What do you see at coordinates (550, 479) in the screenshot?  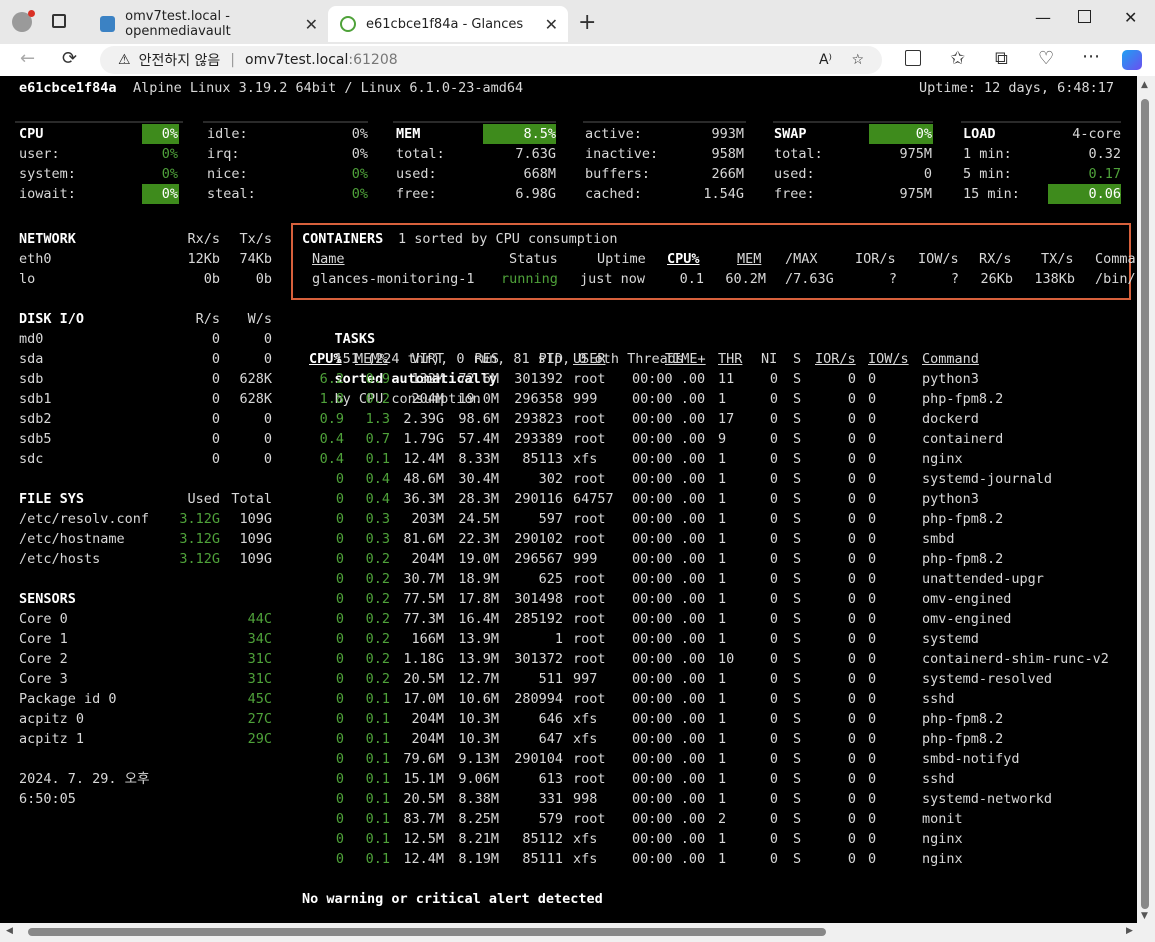 I see `proc-pid: 302` at bounding box center [550, 479].